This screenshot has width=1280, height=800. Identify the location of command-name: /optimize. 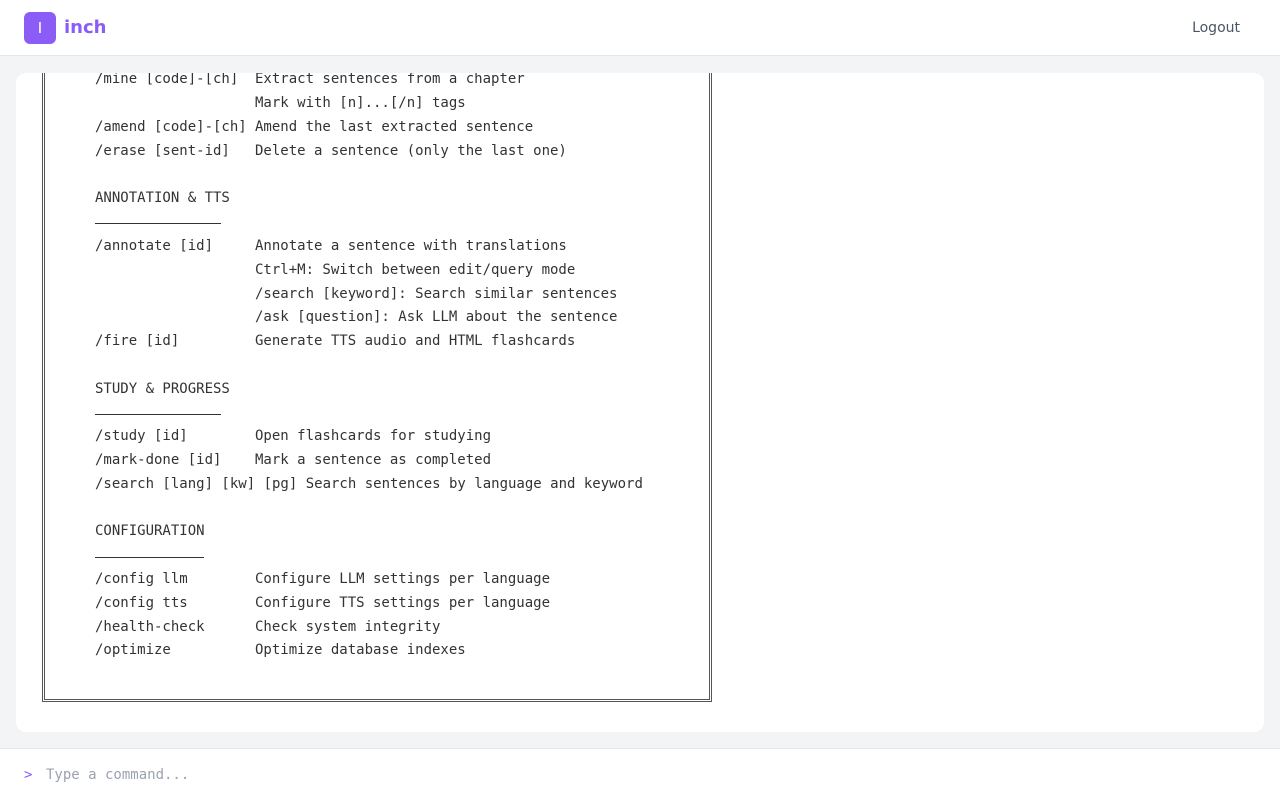
(133, 650).